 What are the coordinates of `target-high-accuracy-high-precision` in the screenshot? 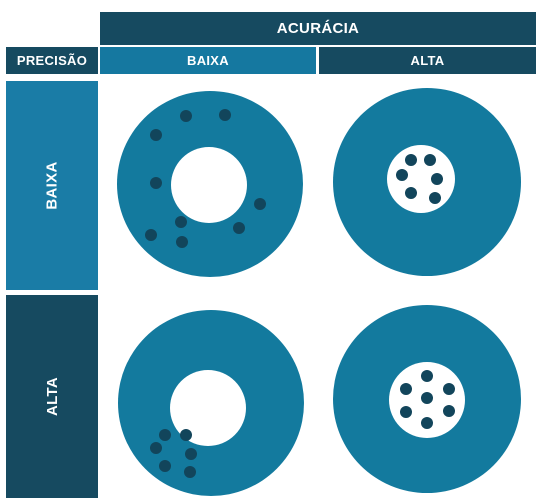 It's located at (427, 399).